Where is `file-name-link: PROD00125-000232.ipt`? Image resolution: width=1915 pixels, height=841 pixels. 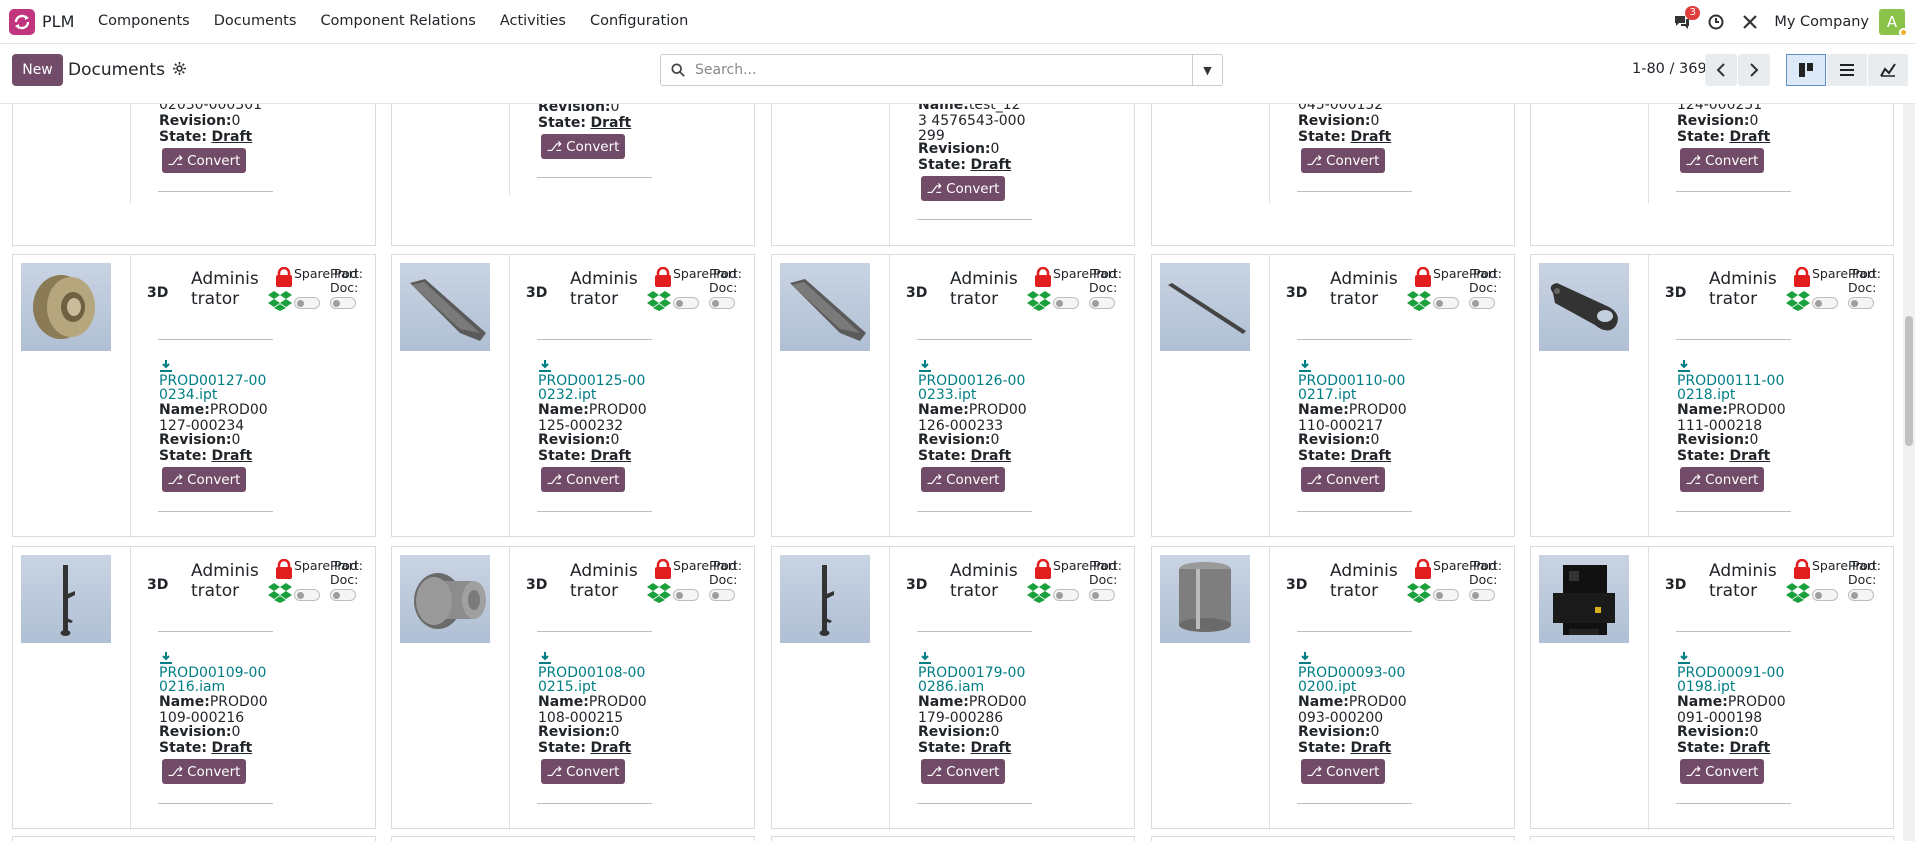 file-name-link: PROD00125-000232.ipt is located at coordinates (593, 388).